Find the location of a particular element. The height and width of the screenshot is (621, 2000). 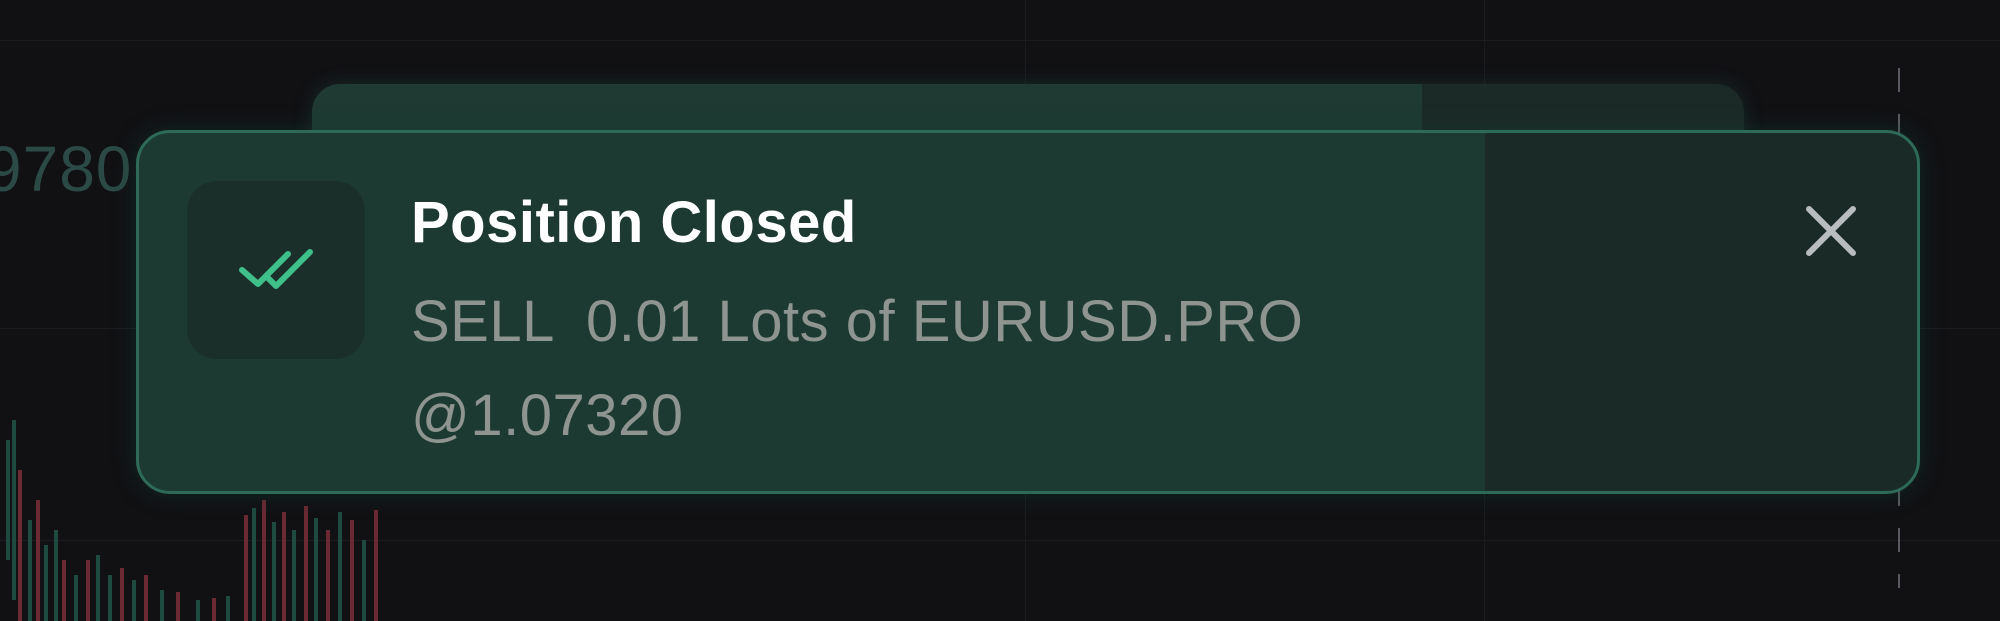

close-icon is located at coordinates (1831, 231).